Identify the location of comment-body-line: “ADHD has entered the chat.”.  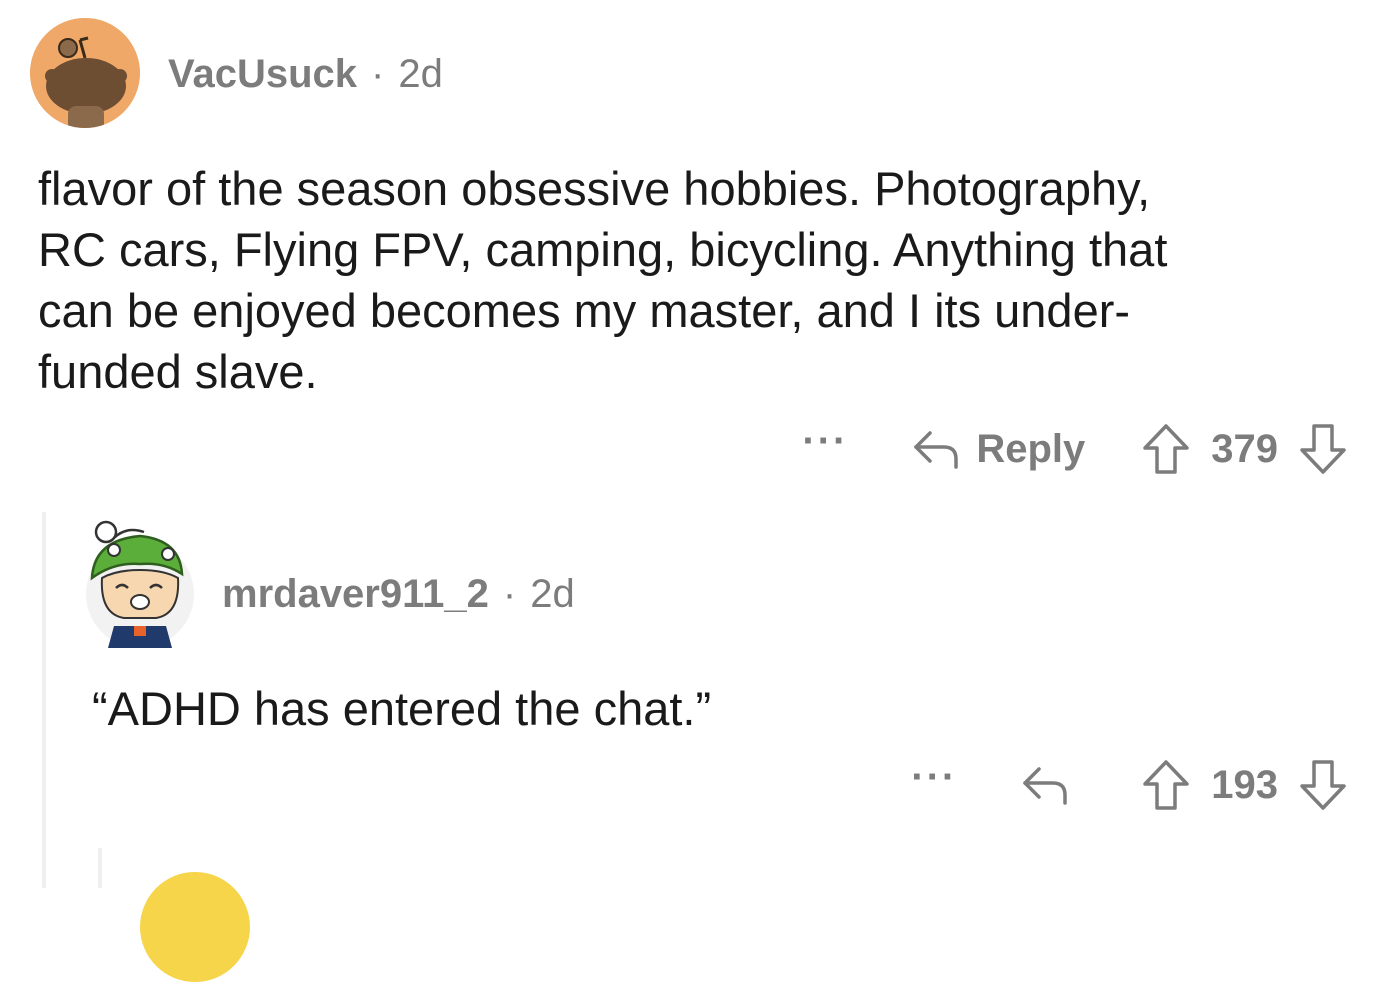
(402, 708).